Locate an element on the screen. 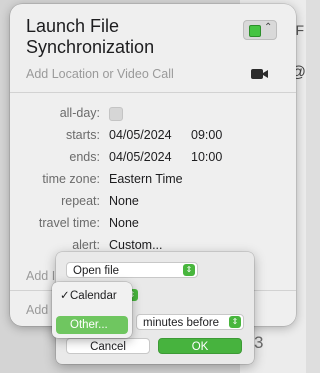 Image resolution: width=320 pixels, height=373 pixels. alert-action-value: Open file is located at coordinates (96, 271).